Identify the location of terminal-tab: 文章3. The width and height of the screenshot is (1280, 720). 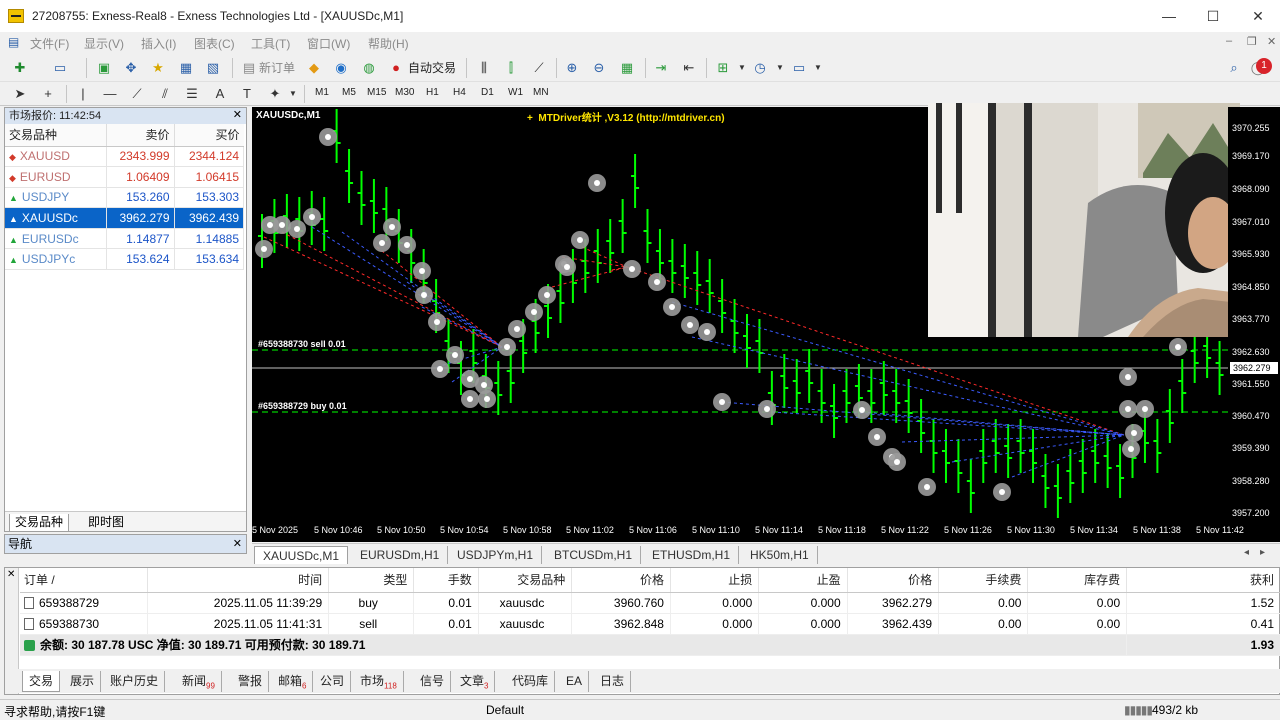
(475, 681).